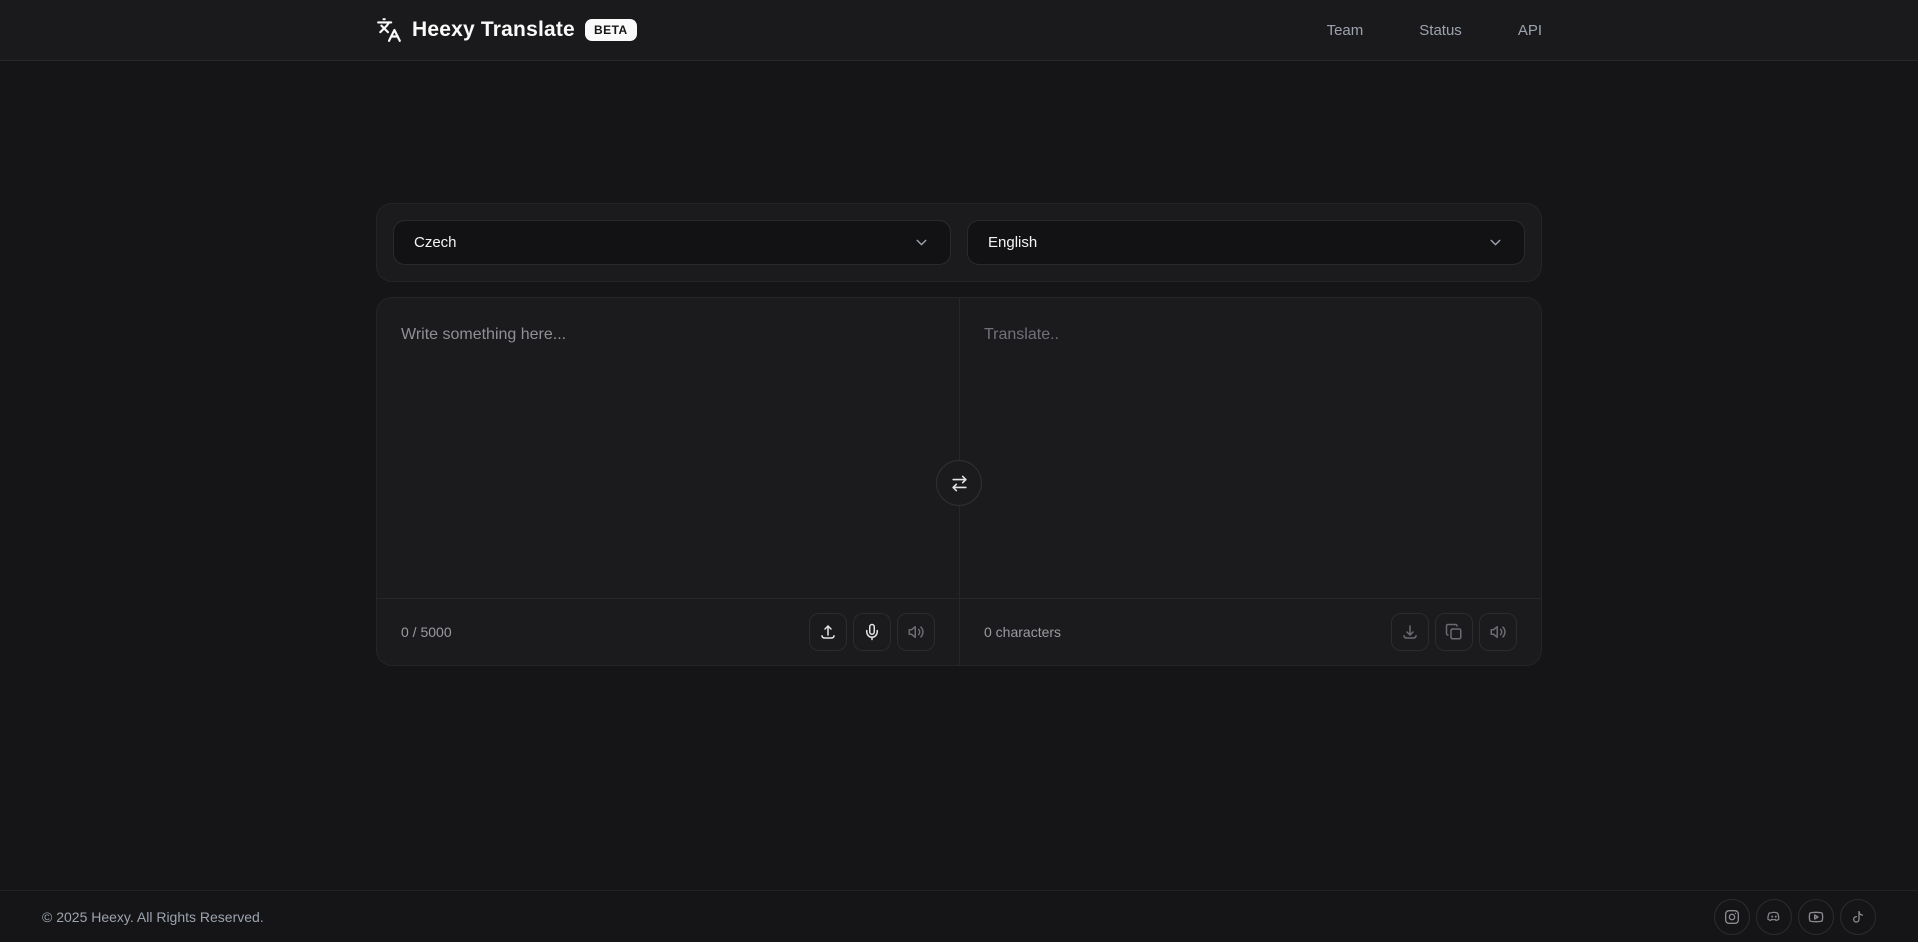 The width and height of the screenshot is (1918, 942). What do you see at coordinates (1250, 448) in the screenshot?
I see `target-text-output` at bounding box center [1250, 448].